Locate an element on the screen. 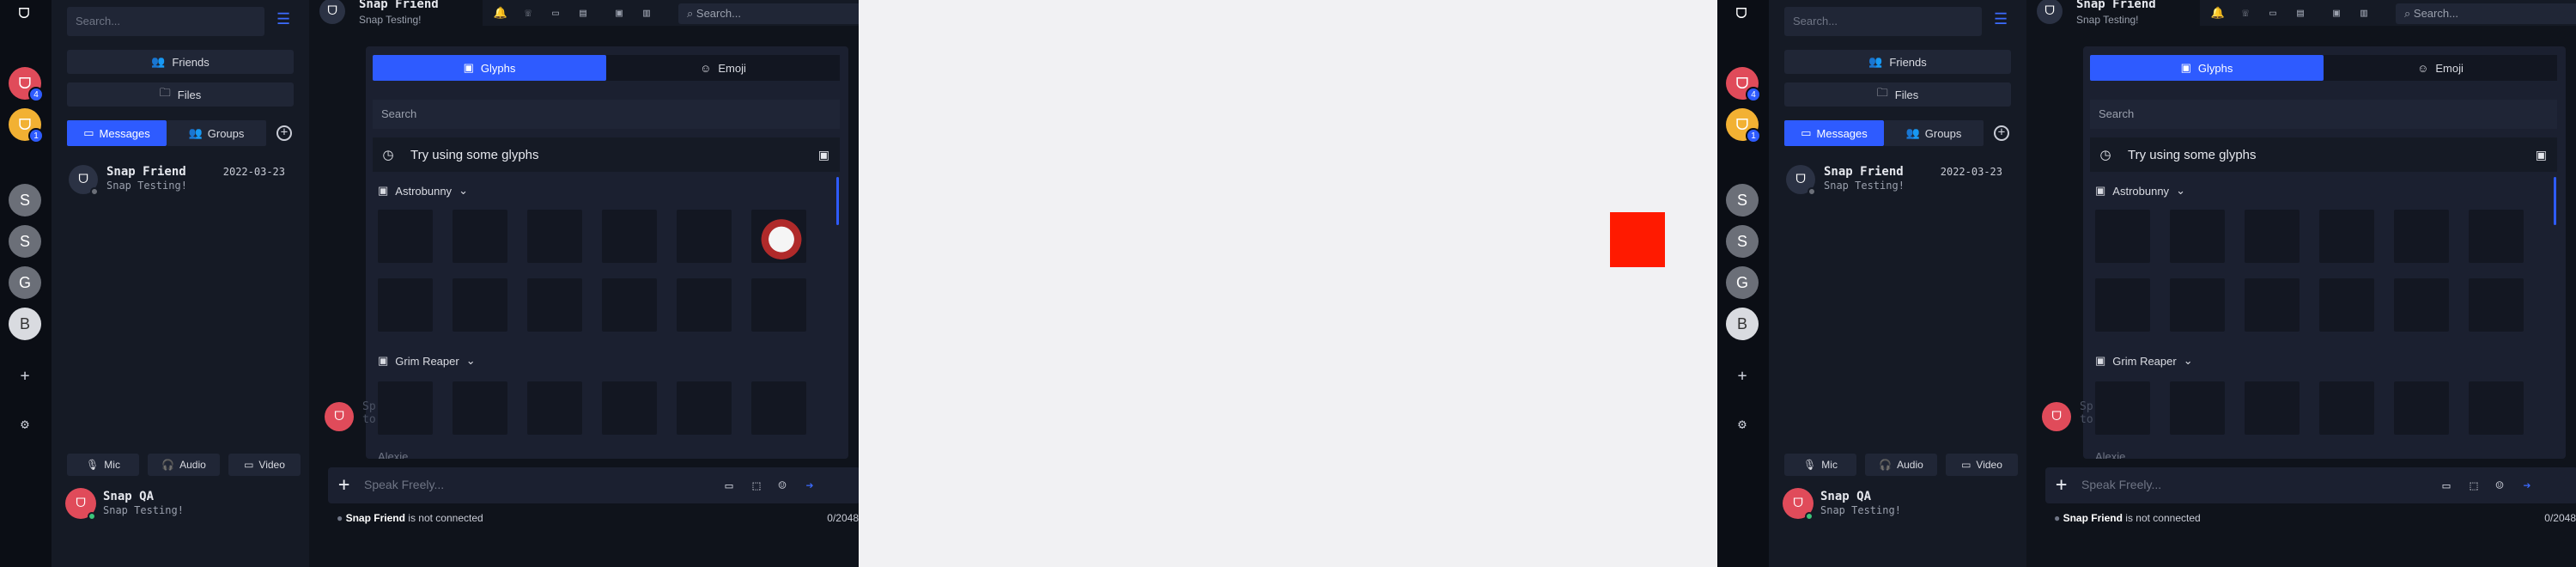 This screenshot has height=567, width=2576. video-call-icon: ▭ is located at coordinates (2273, 12).